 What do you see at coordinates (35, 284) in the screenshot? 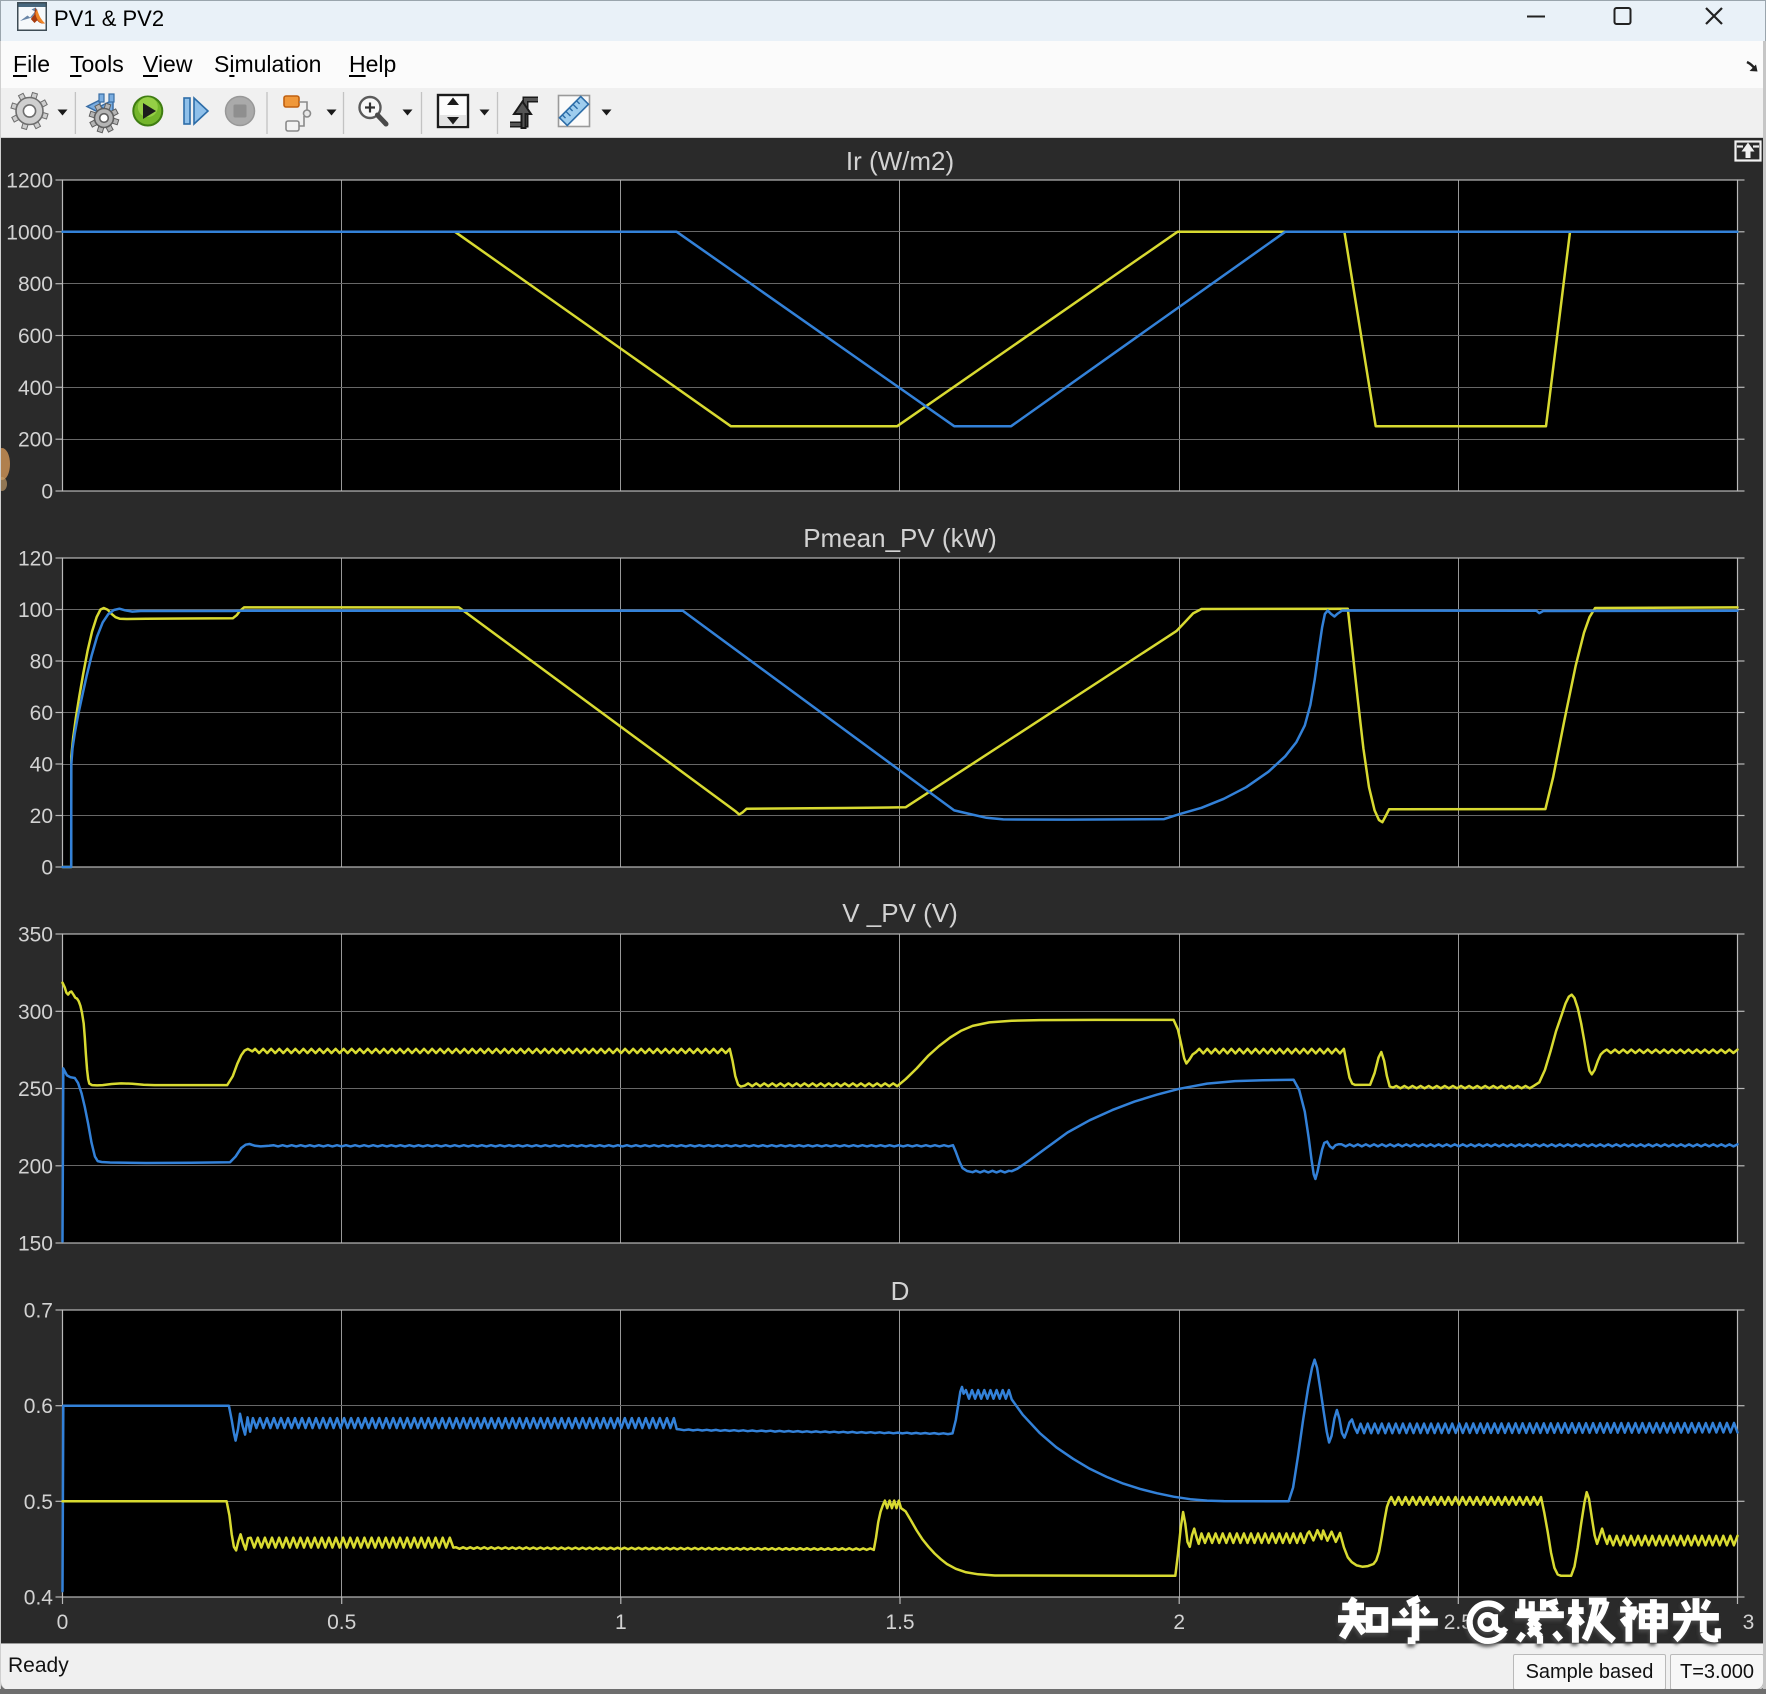
I see `svg-text: 800` at bounding box center [35, 284].